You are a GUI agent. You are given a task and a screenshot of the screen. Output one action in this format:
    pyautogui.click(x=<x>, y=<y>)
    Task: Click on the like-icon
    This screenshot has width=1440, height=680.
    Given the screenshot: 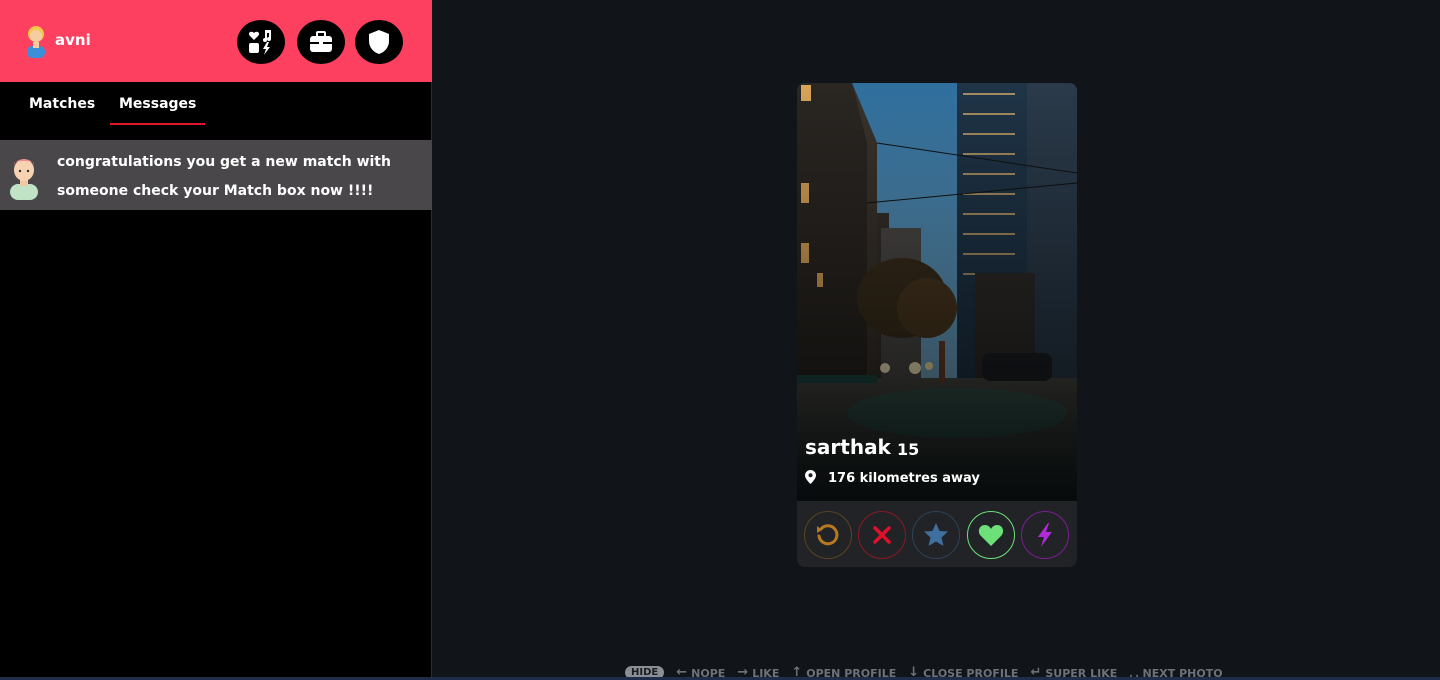 What is the action you would take?
    pyautogui.click(x=991, y=535)
    